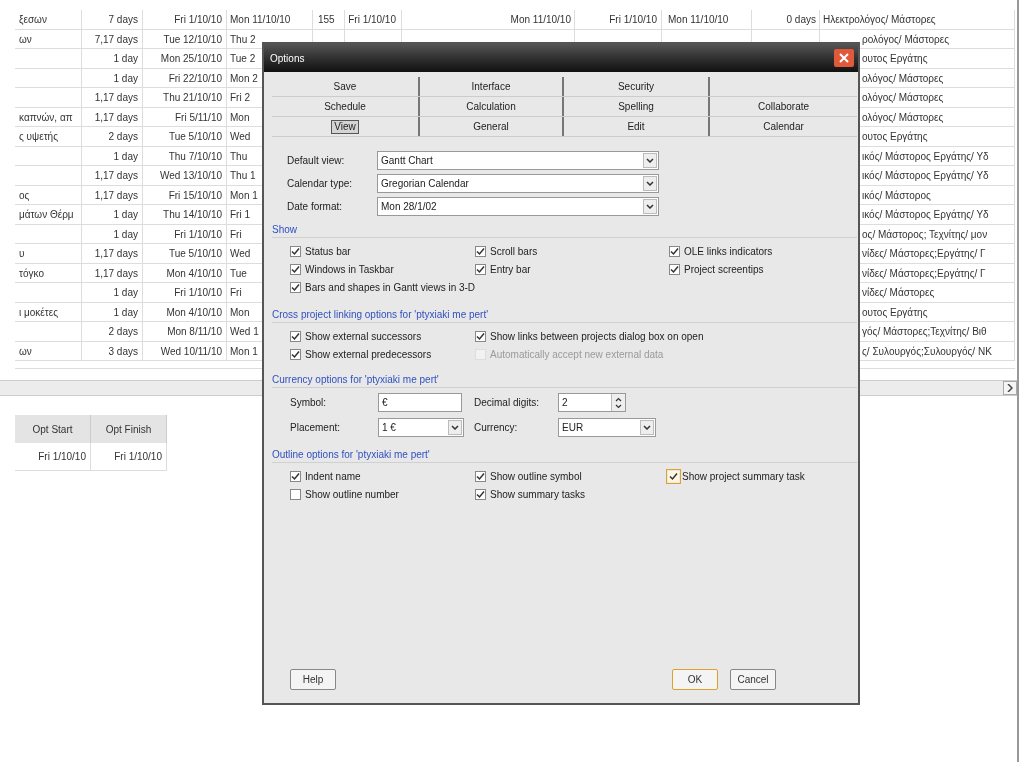 The image size is (1024, 762). I want to click on tab: Calendar, so click(783, 126).